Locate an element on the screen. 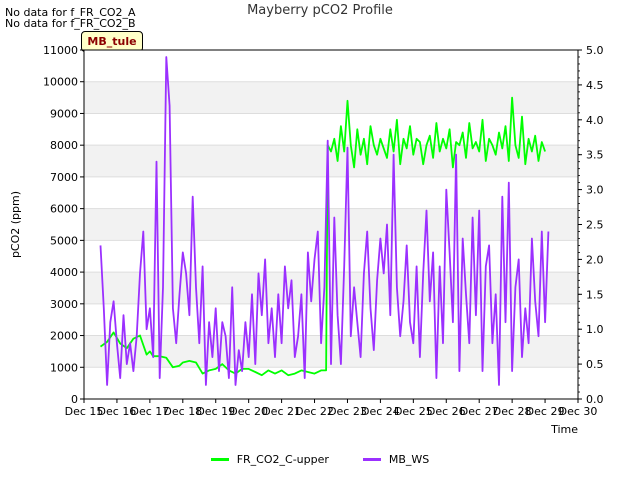 The image size is (640, 480). legend-item-co2: FR_CO2_C-upper is located at coordinates (269, 459).